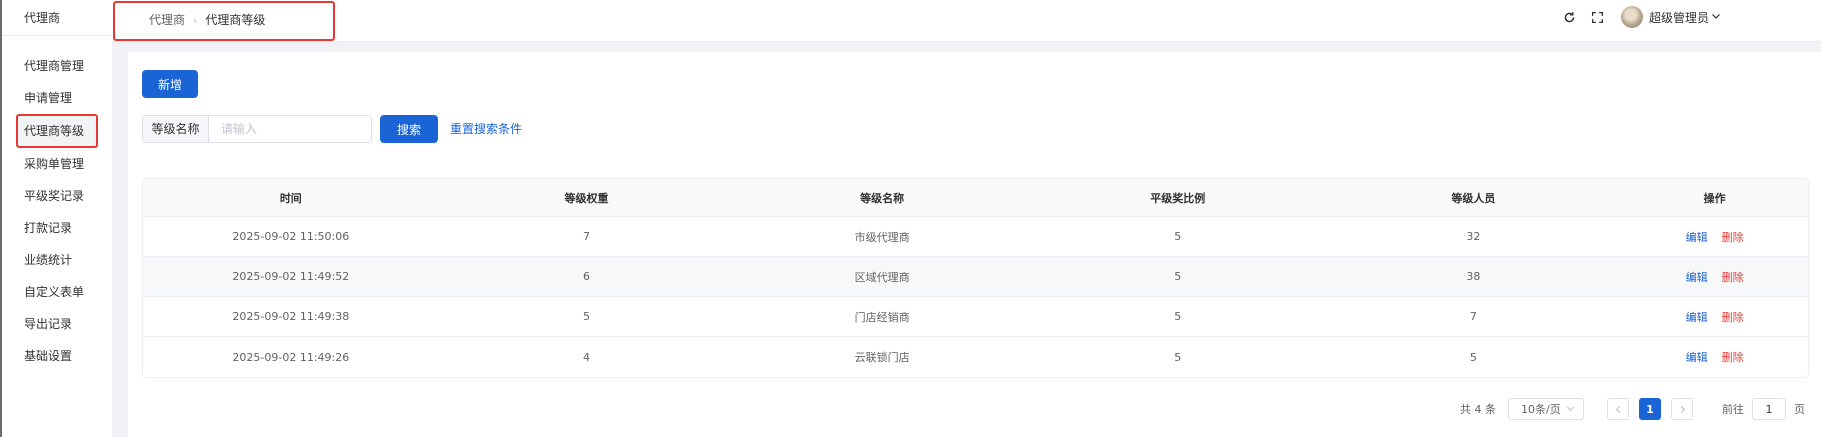 Image resolution: width=1821 pixels, height=437 pixels. I want to click on top-header: 代理商 › 代理商等级 超级管理员, so click(966, 21).